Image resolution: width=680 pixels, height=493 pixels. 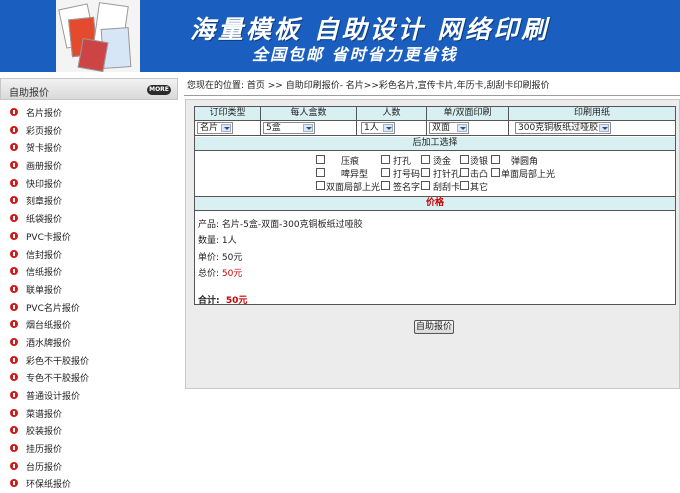 What do you see at coordinates (89, 148) in the screenshot?
I see `sidebar-item: 贺卡报价` at bounding box center [89, 148].